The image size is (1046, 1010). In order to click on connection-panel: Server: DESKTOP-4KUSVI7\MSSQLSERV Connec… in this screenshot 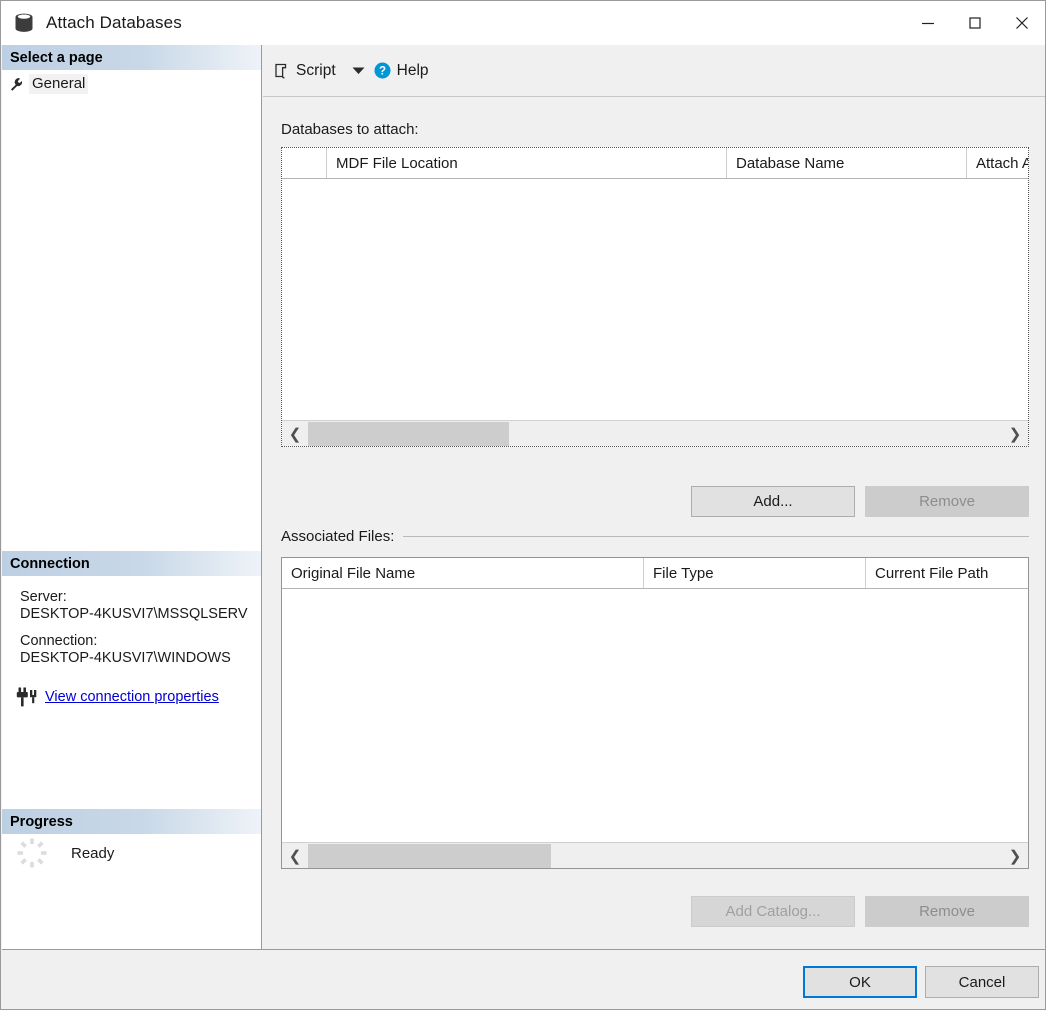, I will do `click(131, 642)`.